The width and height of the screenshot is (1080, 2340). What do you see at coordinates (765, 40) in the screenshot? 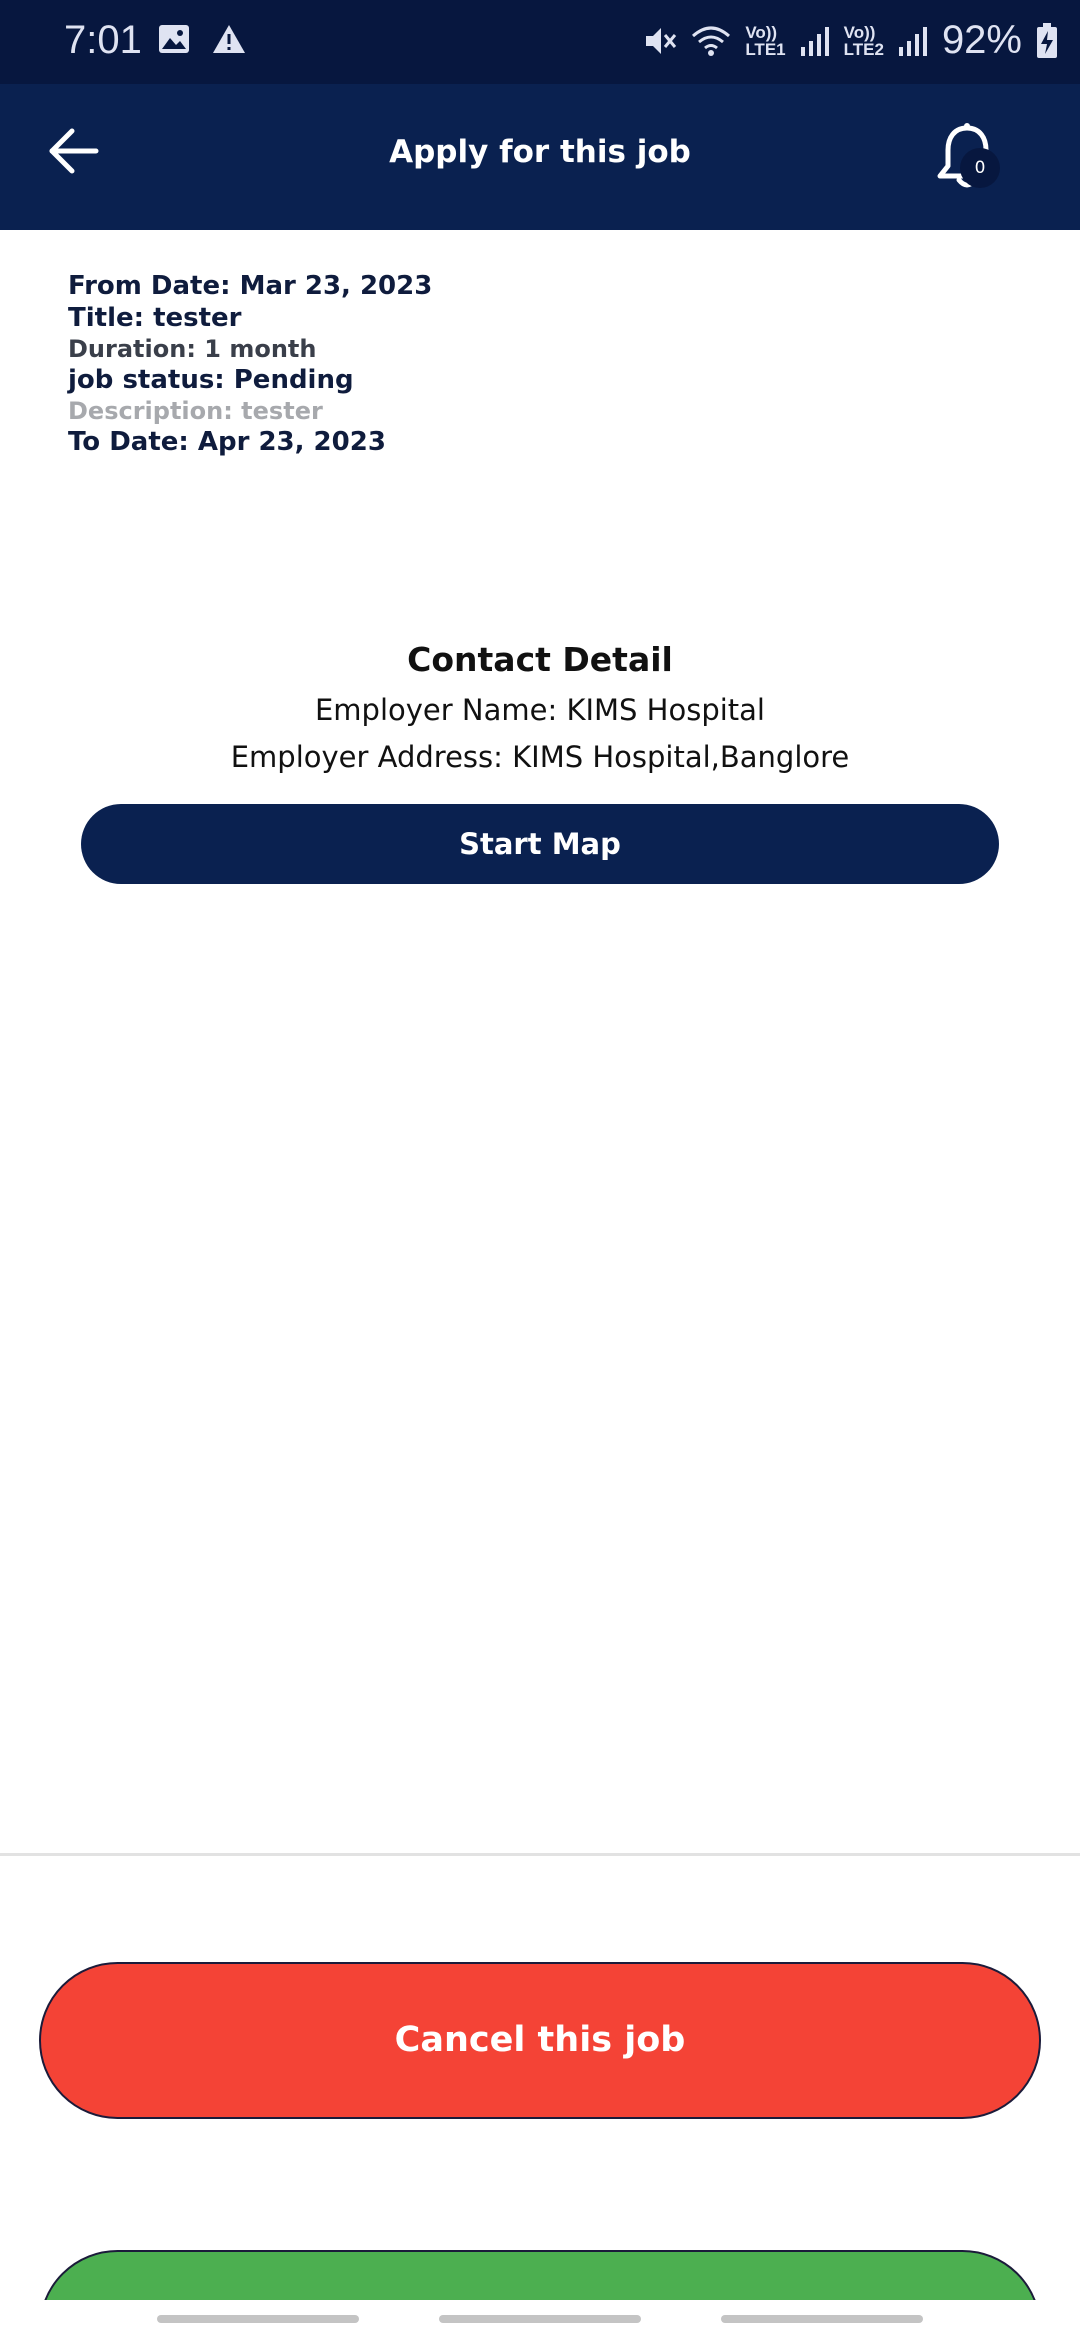
I see `lte1-indicator: Vo)) LTE1` at bounding box center [765, 40].